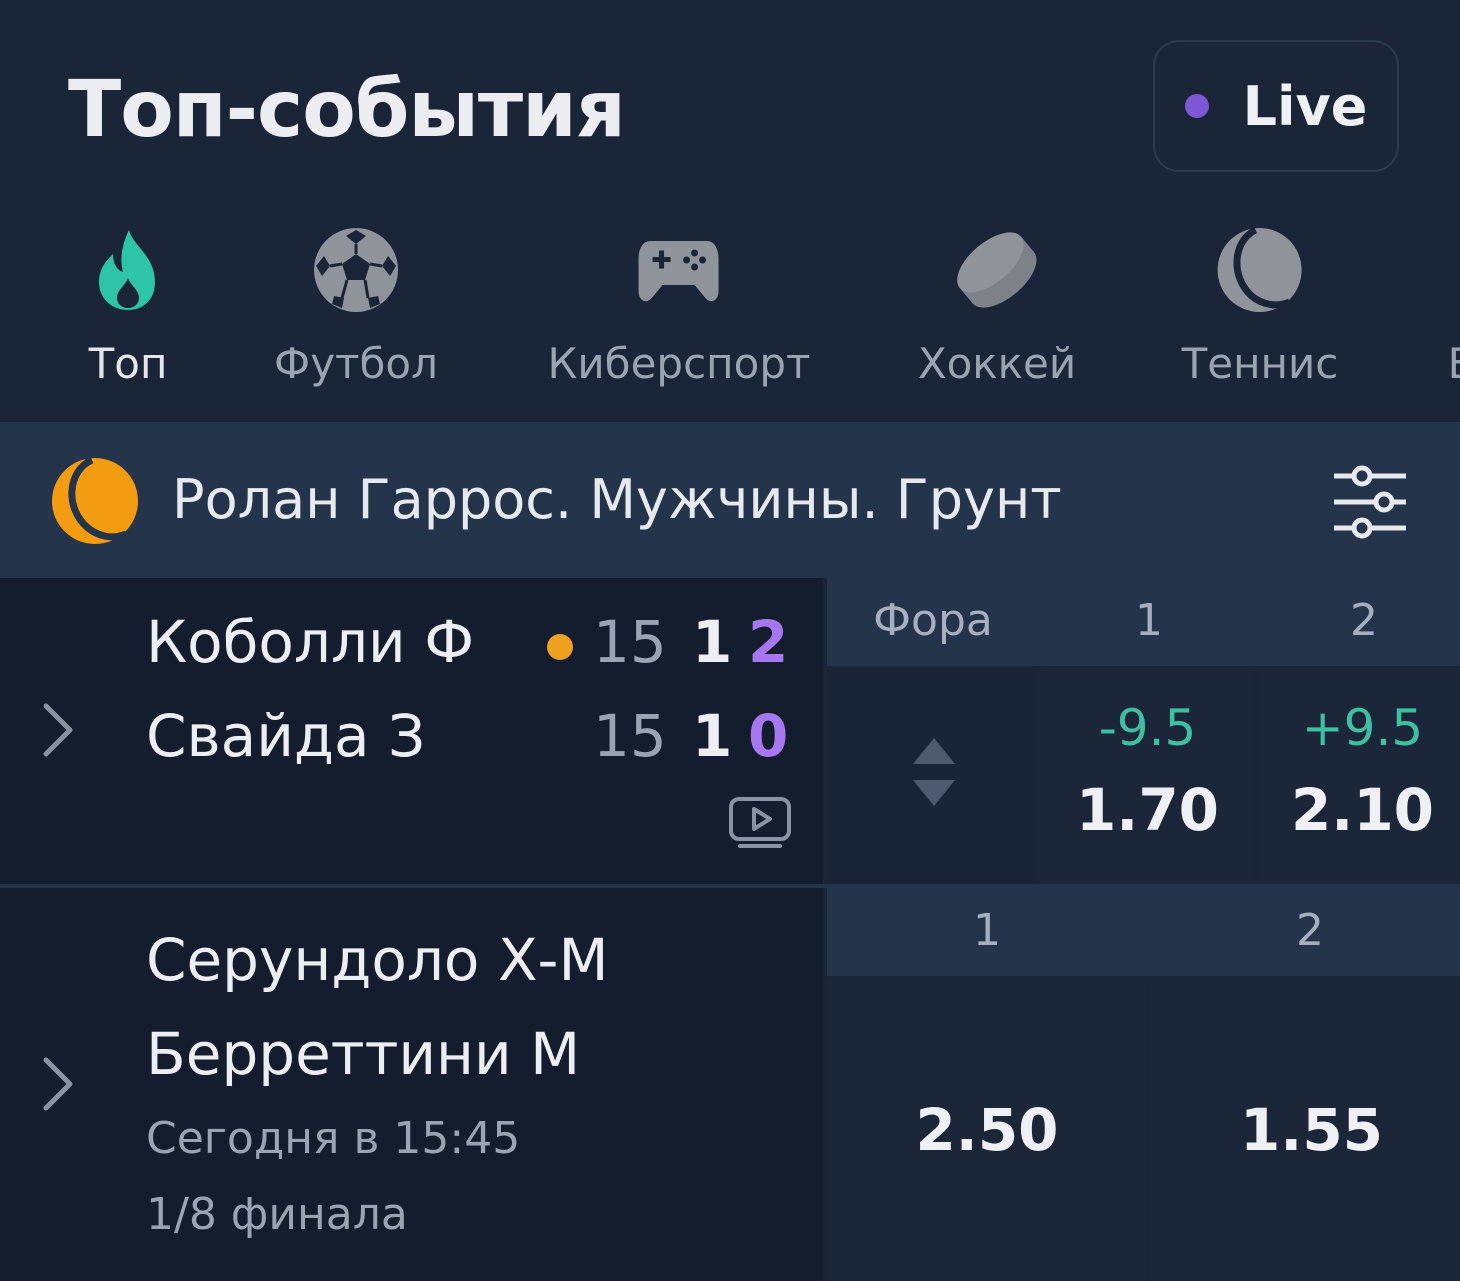  I want to click on score-games: 2, so click(768, 642).